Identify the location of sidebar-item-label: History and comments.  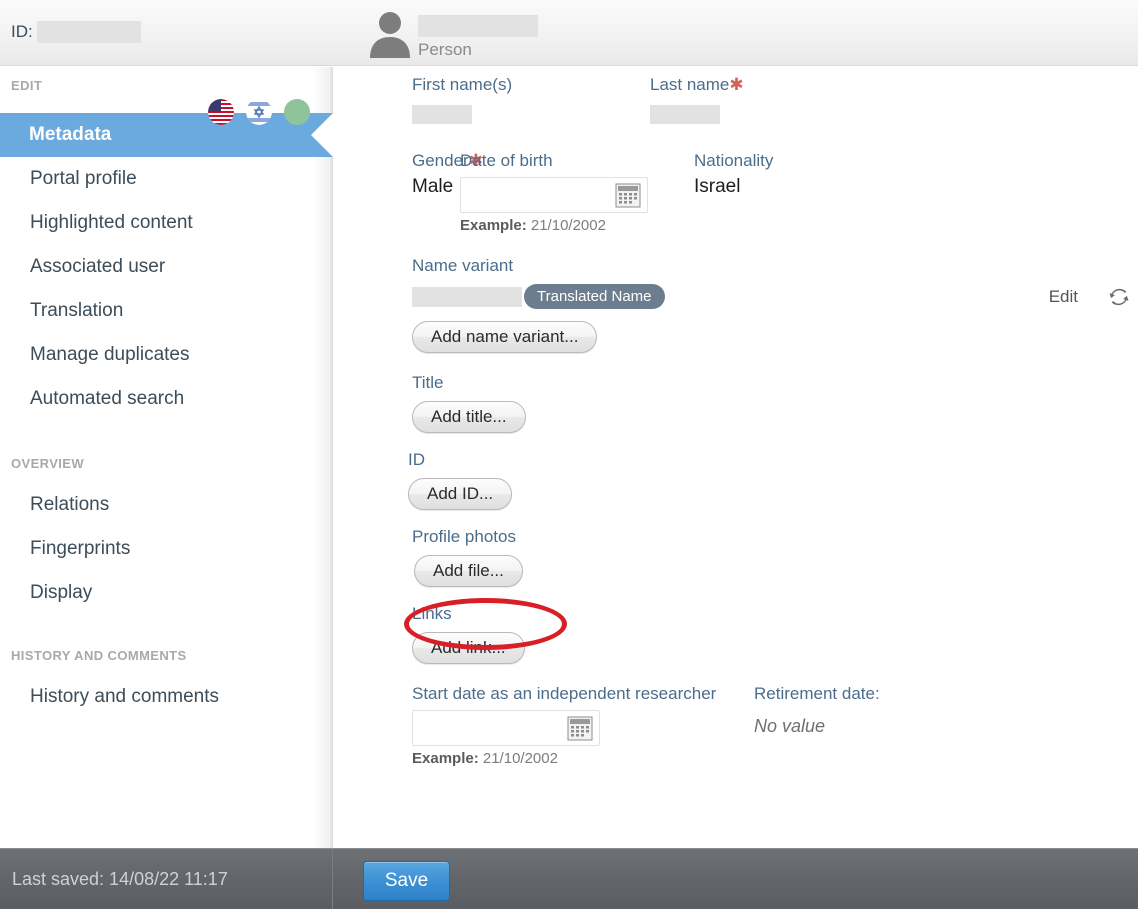
(125, 696).